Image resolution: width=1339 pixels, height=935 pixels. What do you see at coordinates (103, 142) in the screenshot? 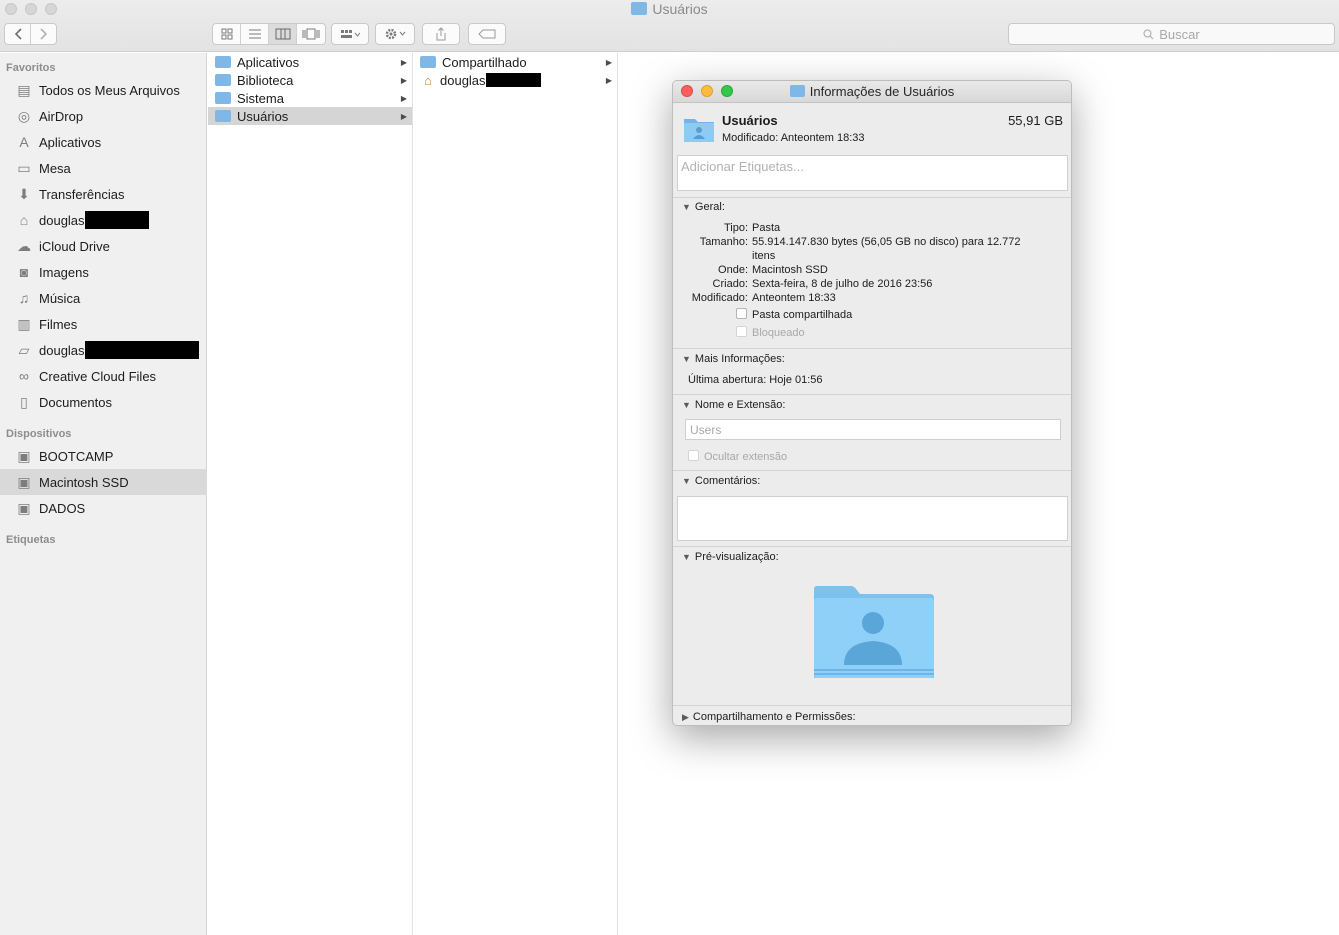
I see `sidebar-item-applications: A Aplicativos` at bounding box center [103, 142].